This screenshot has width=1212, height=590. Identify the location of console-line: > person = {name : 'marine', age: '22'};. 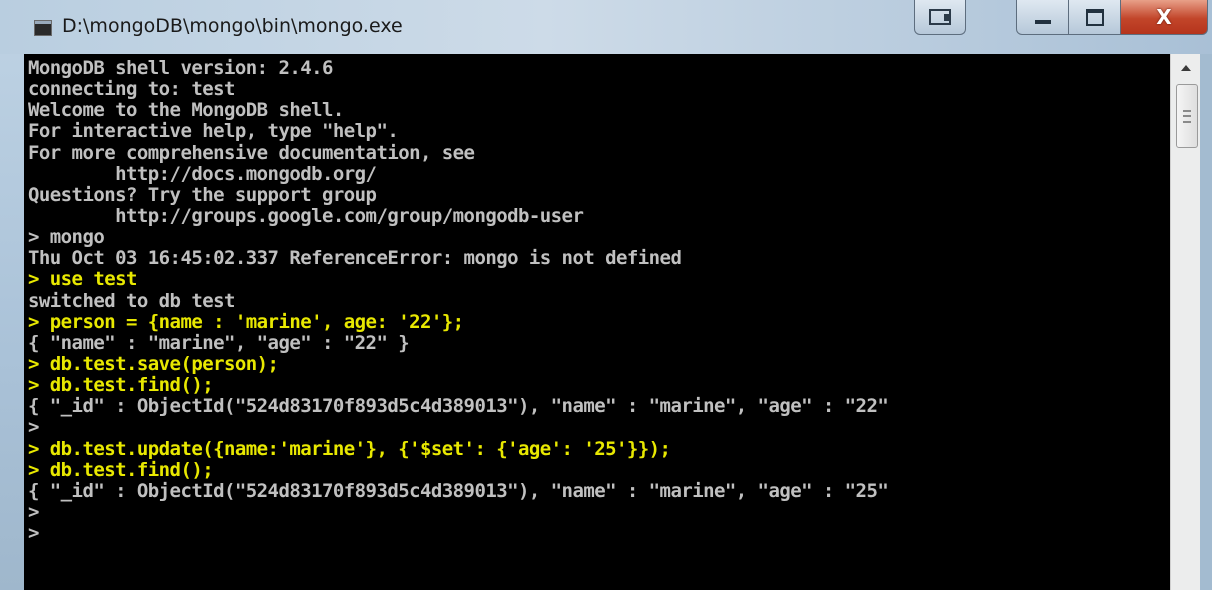
(246, 321).